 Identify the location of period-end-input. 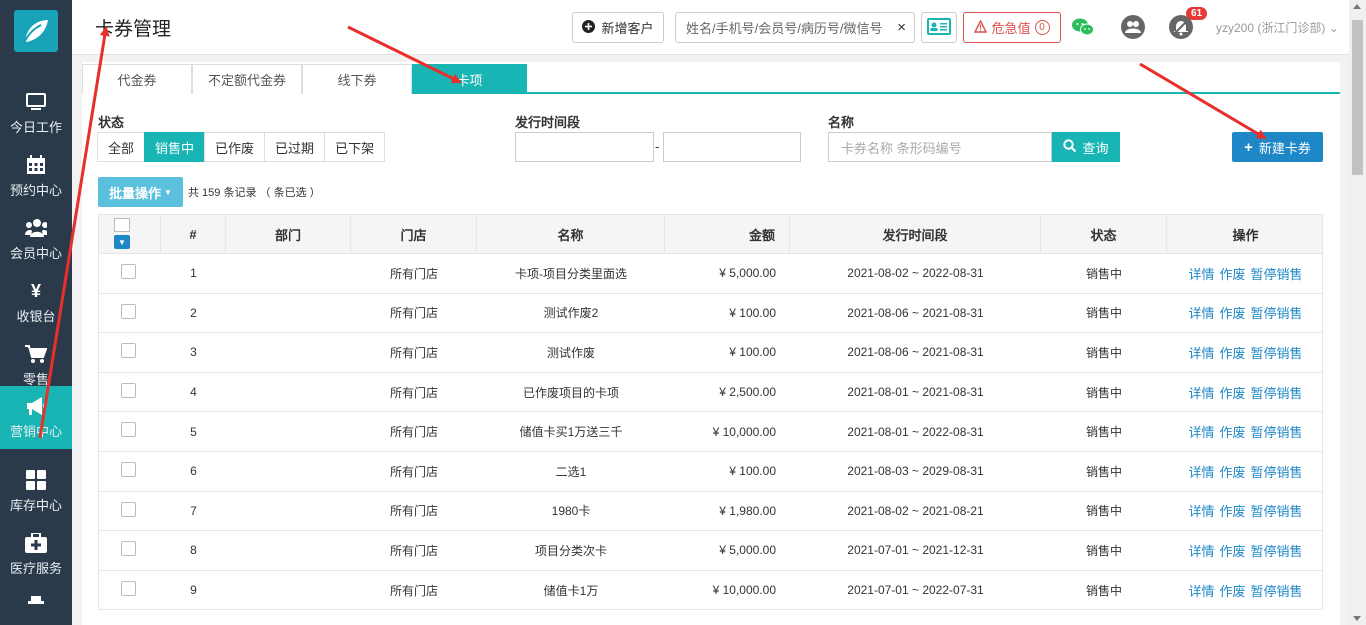
(732, 147).